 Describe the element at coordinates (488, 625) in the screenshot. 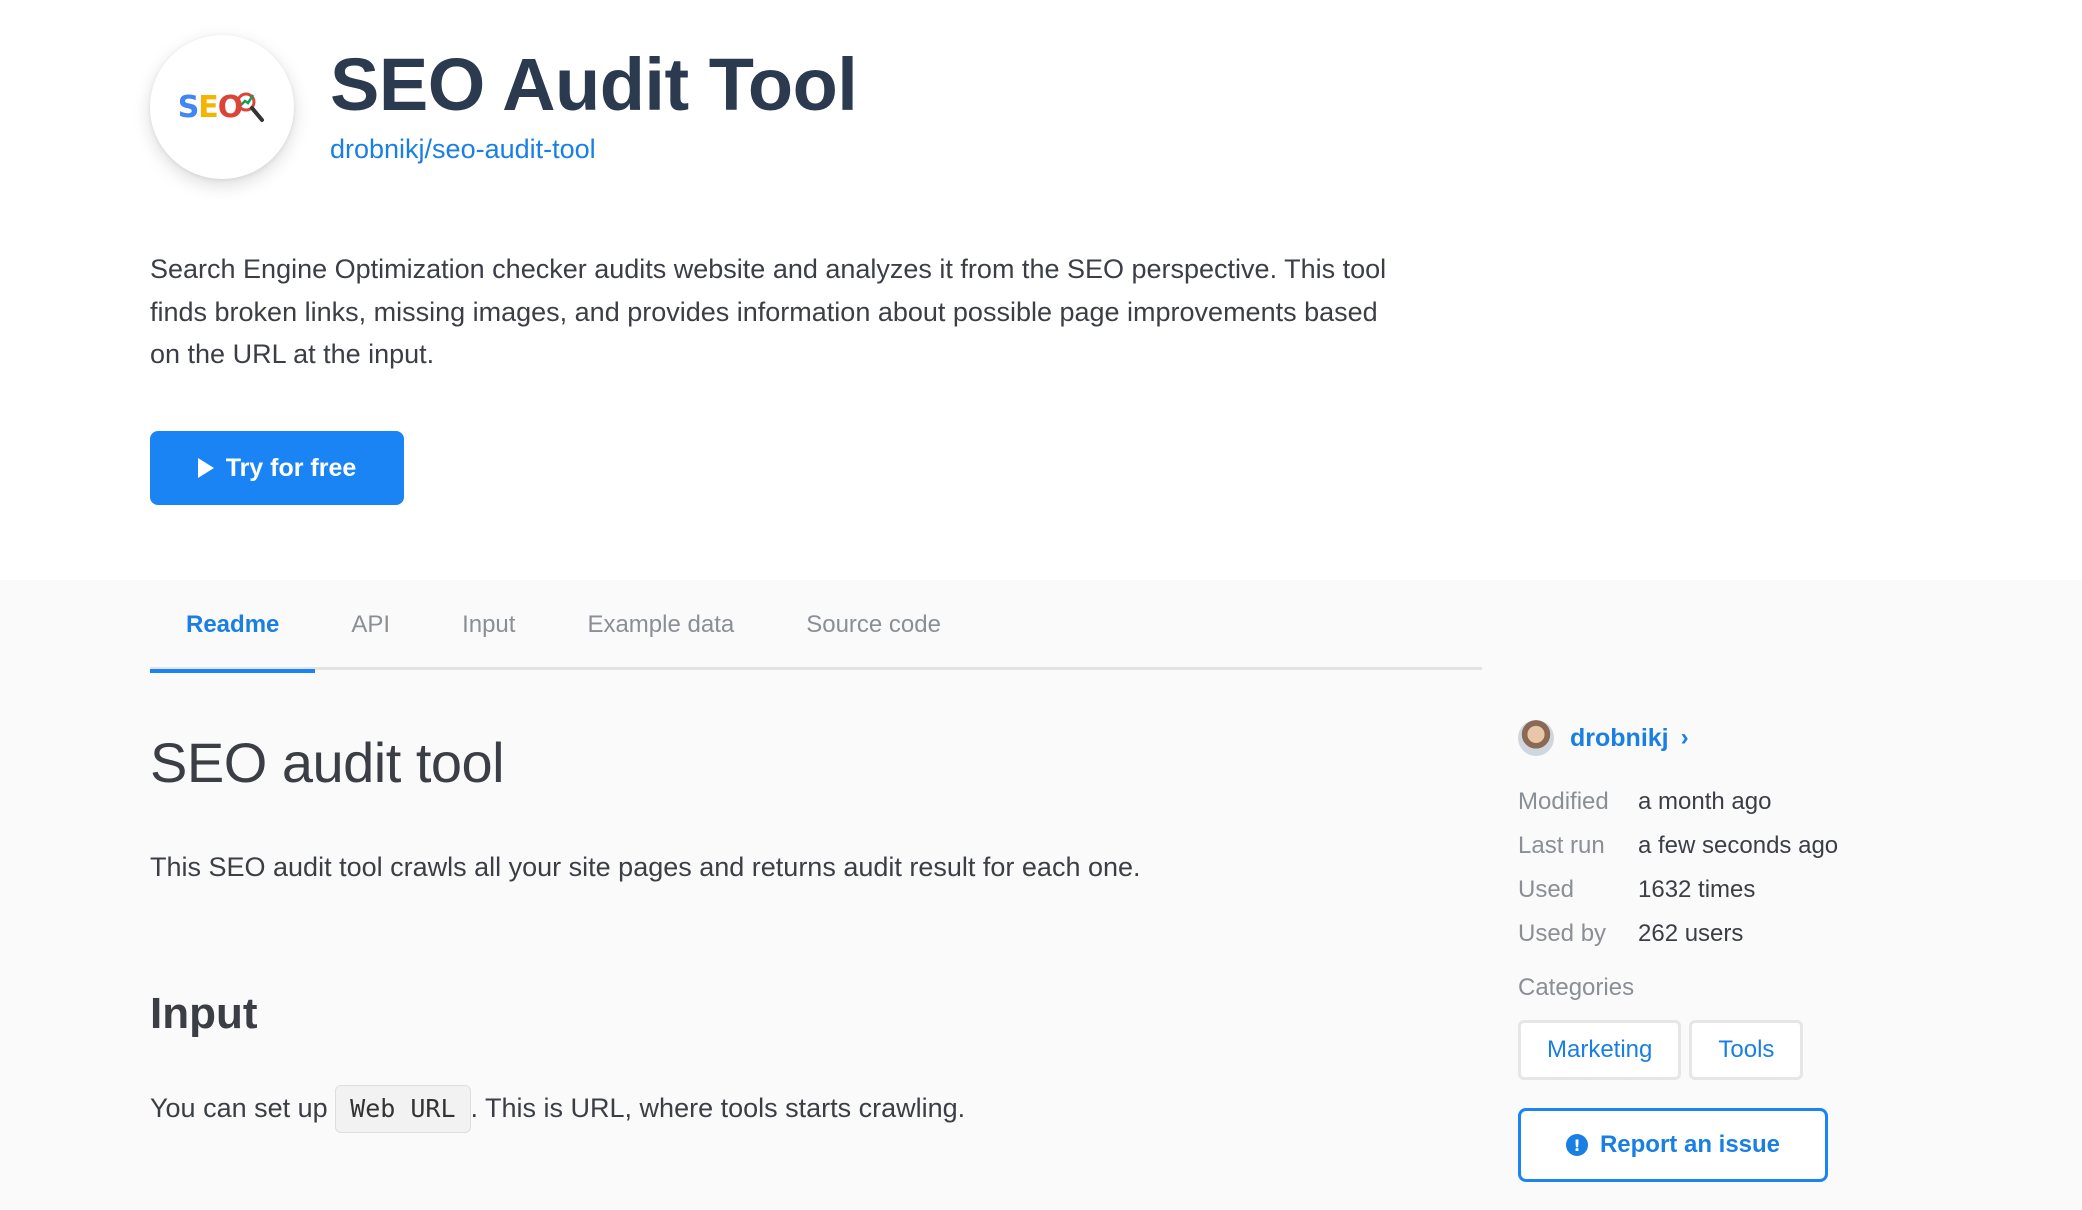

I see `tab-input: Input` at that location.